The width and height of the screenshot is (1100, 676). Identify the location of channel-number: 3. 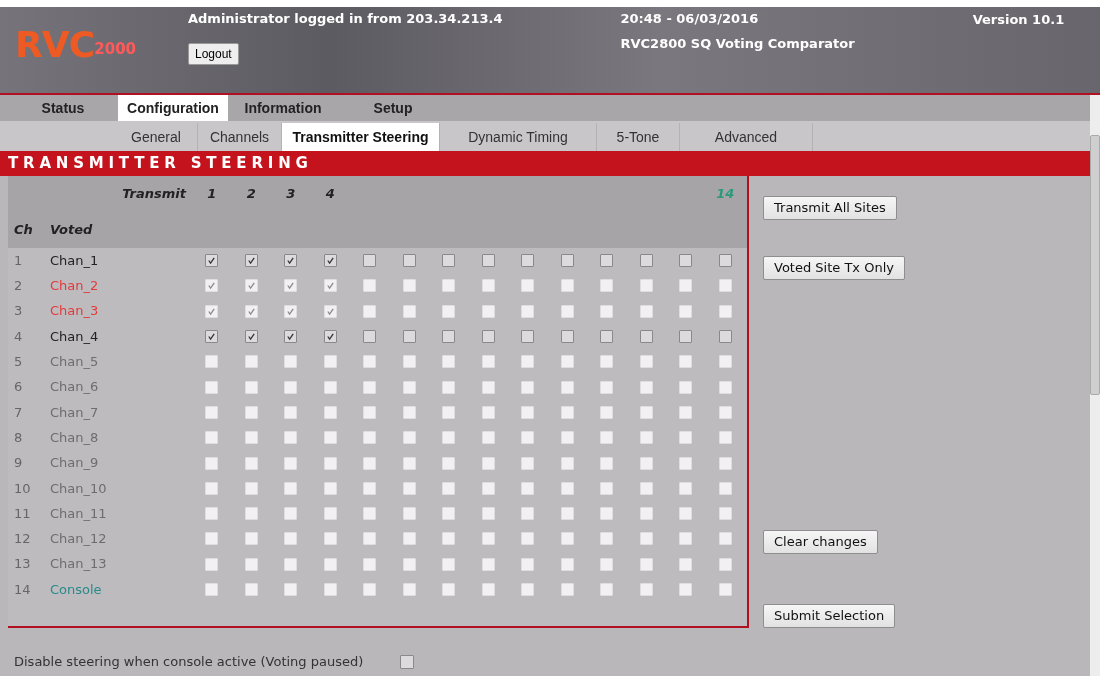
(18, 311).